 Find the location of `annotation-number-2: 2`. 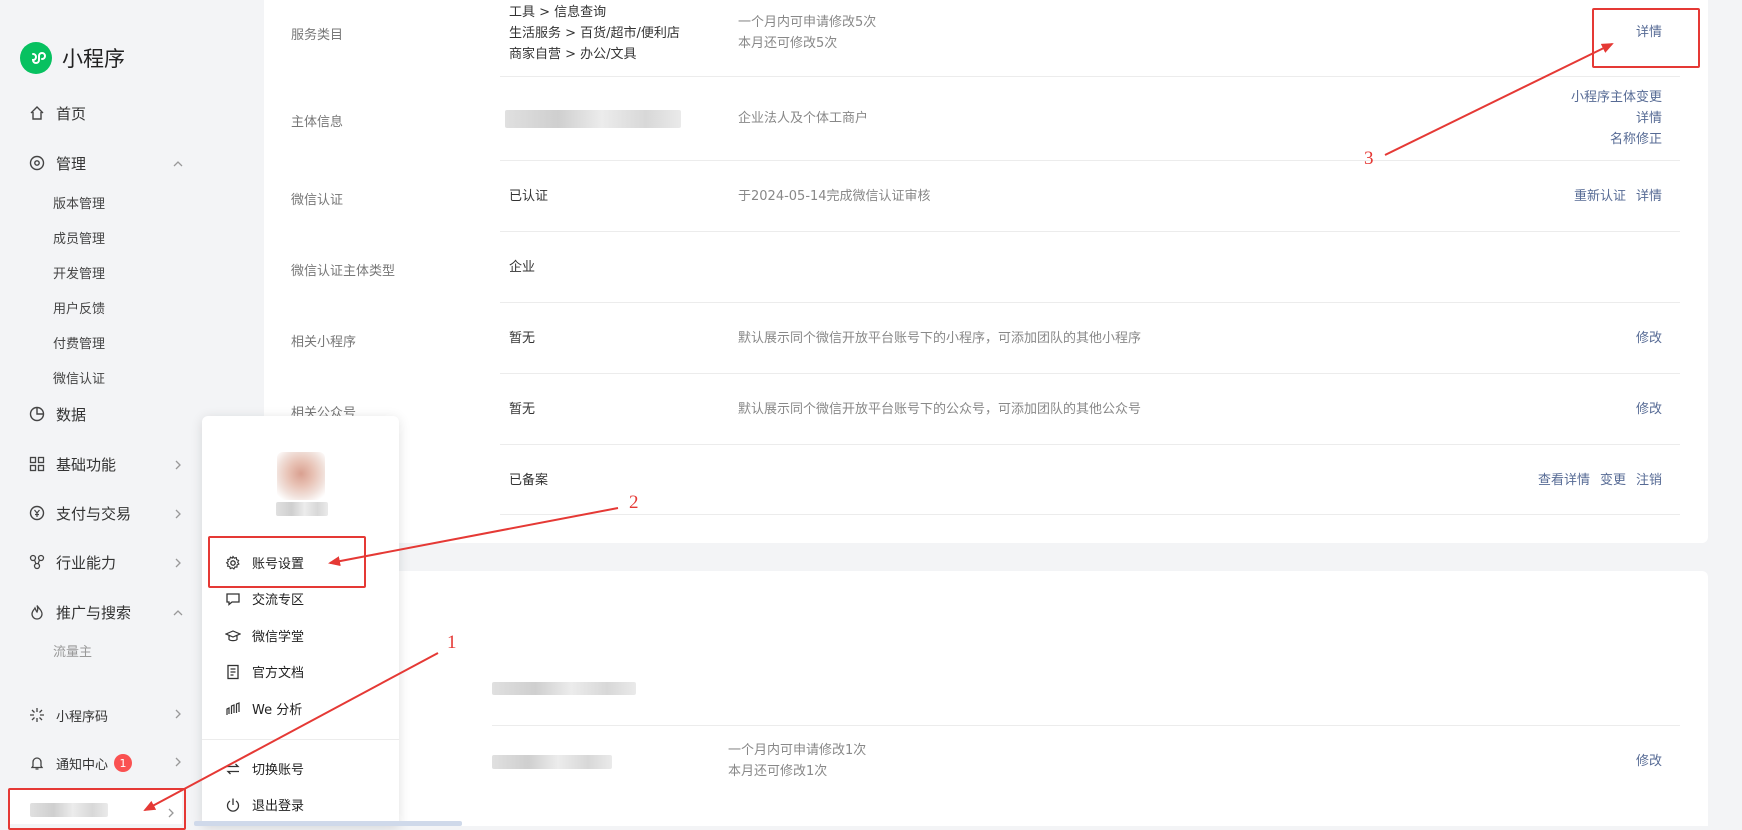

annotation-number-2: 2 is located at coordinates (634, 502).